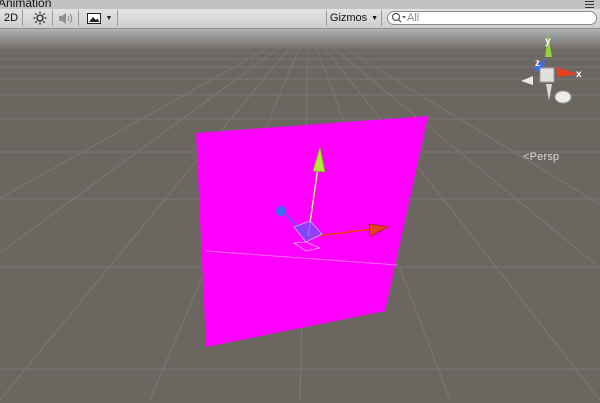 The height and width of the screenshot is (403, 600). Describe the element at coordinates (300, 19) in the screenshot. I see `scene-toolbar: 2D ▼ Gizmos ▼` at that location.